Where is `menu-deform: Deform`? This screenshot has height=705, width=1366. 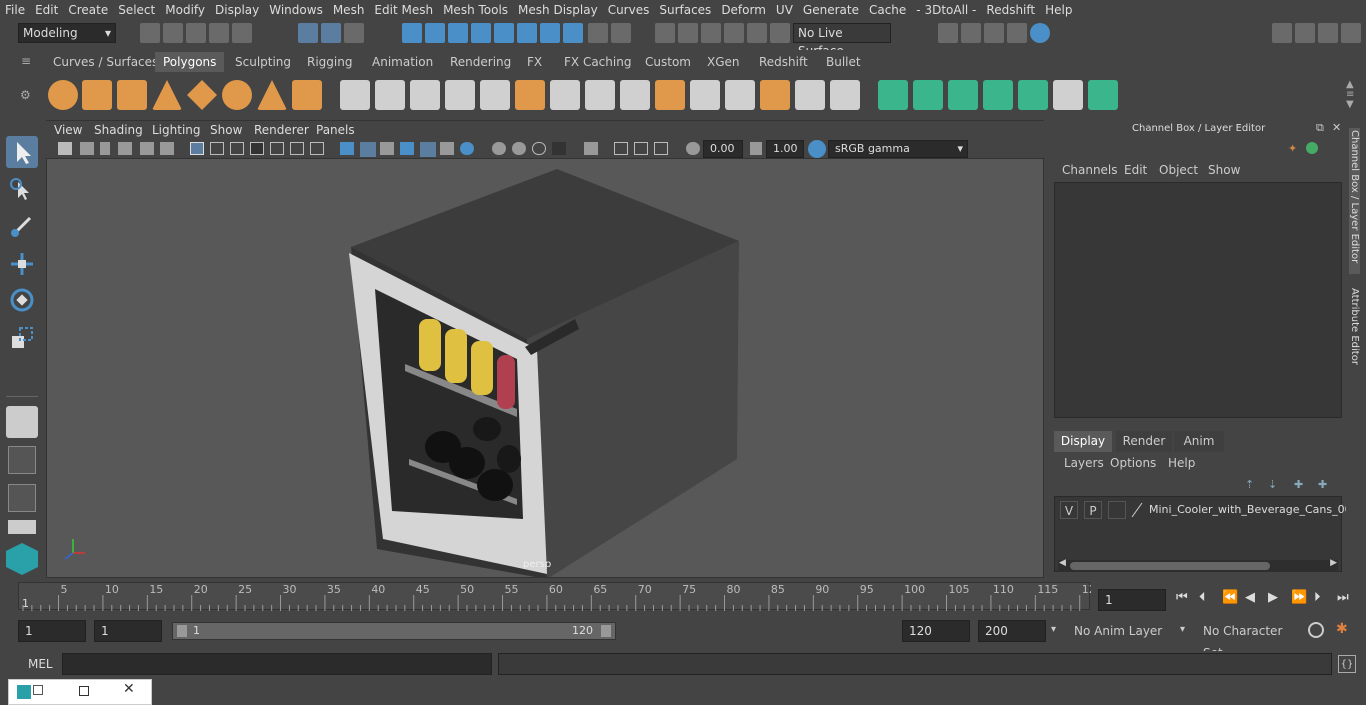 menu-deform: Deform is located at coordinates (743, 10).